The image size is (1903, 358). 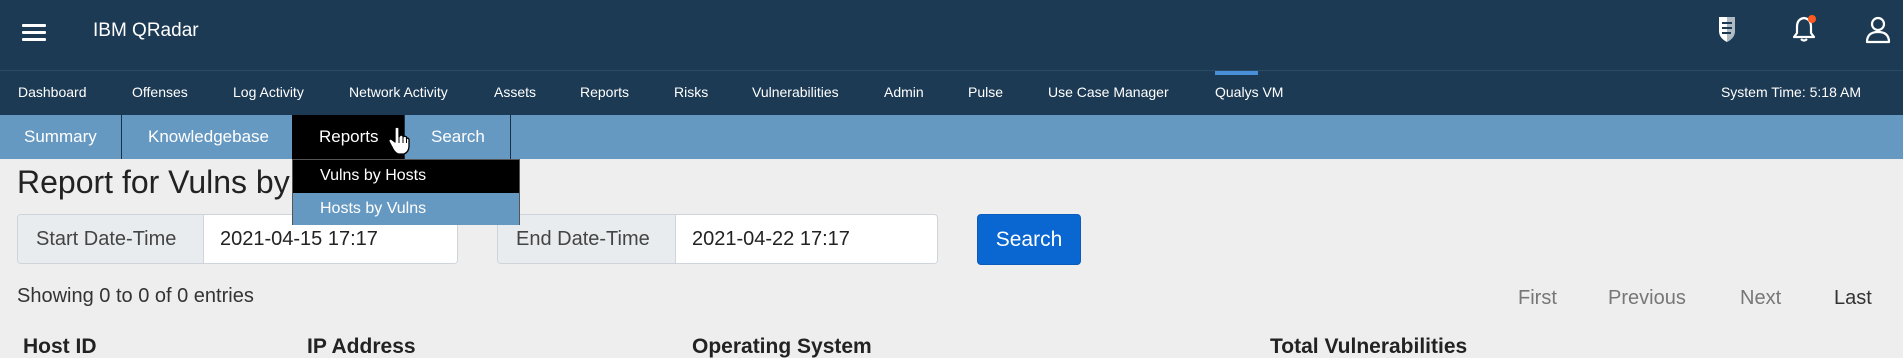 What do you see at coordinates (111, 239) in the screenshot?
I see `start-datetime-label: Start Date-Time` at bounding box center [111, 239].